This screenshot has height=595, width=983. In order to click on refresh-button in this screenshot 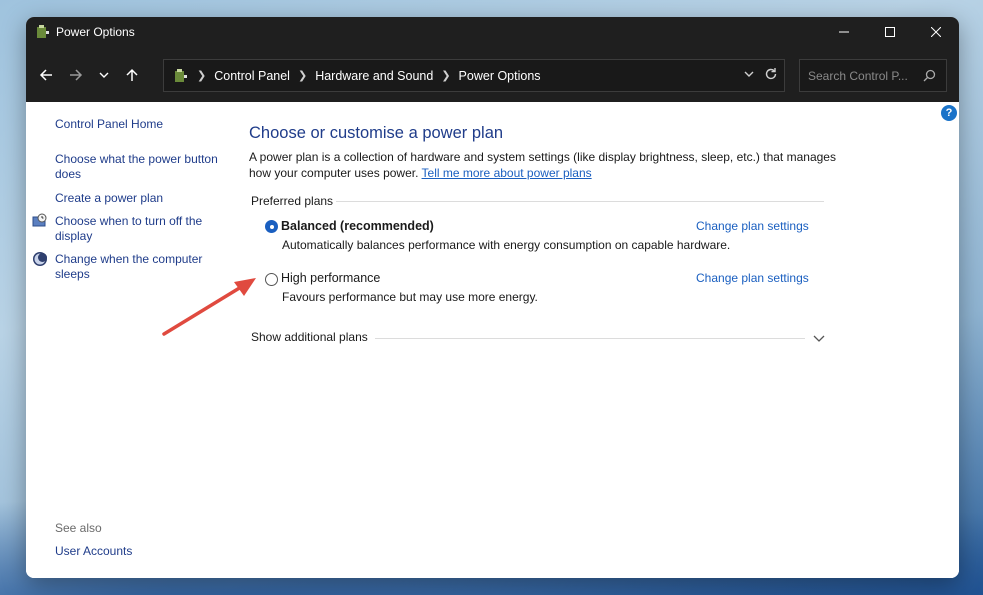, I will do `click(771, 75)`.